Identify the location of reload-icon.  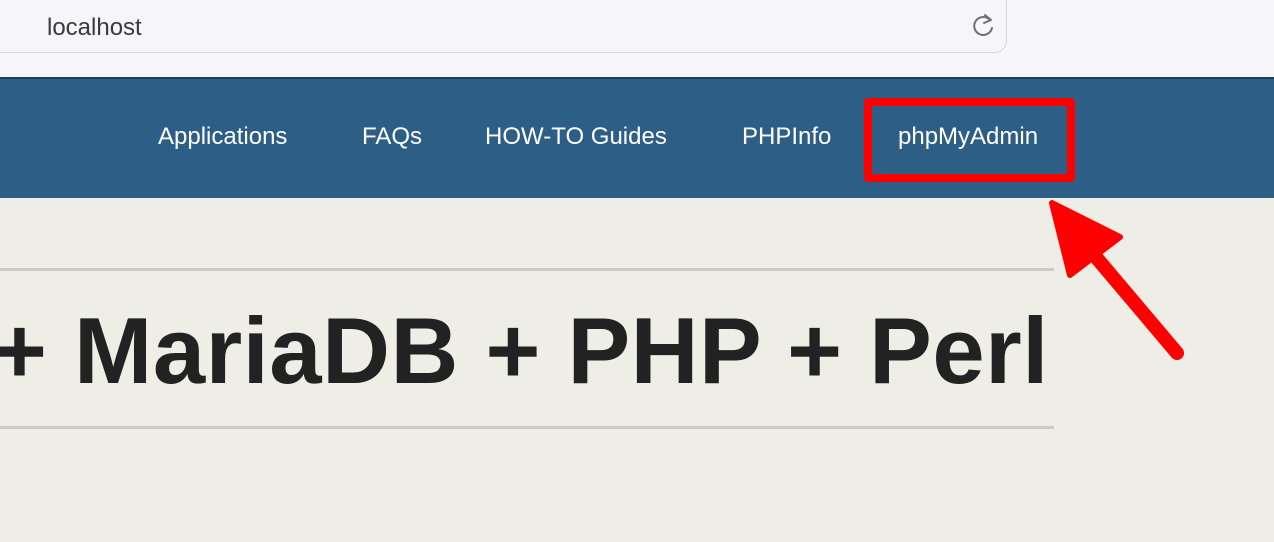
(983, 26).